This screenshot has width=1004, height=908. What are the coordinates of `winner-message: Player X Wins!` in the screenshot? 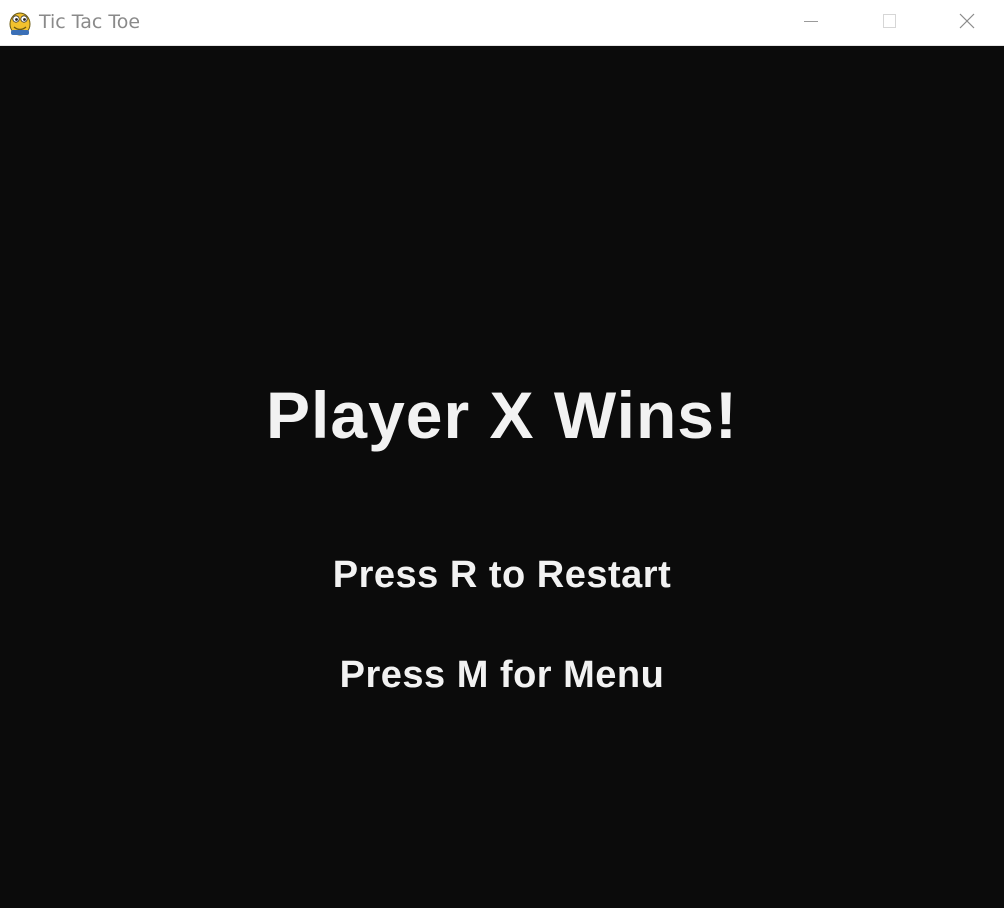 It's located at (502, 415).